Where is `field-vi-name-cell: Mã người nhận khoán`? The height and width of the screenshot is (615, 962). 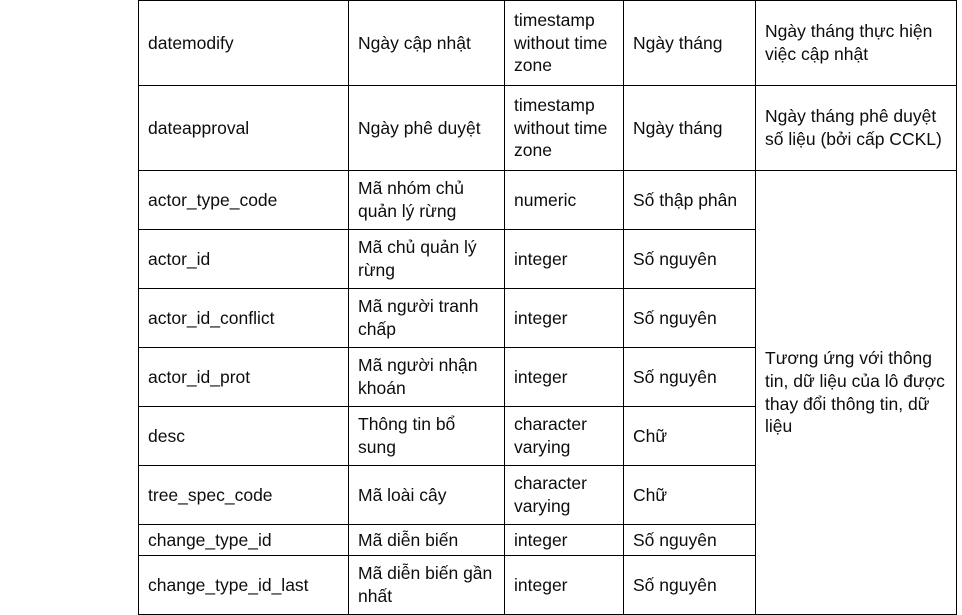 field-vi-name-cell: Mã người nhận khoán is located at coordinates (426, 377).